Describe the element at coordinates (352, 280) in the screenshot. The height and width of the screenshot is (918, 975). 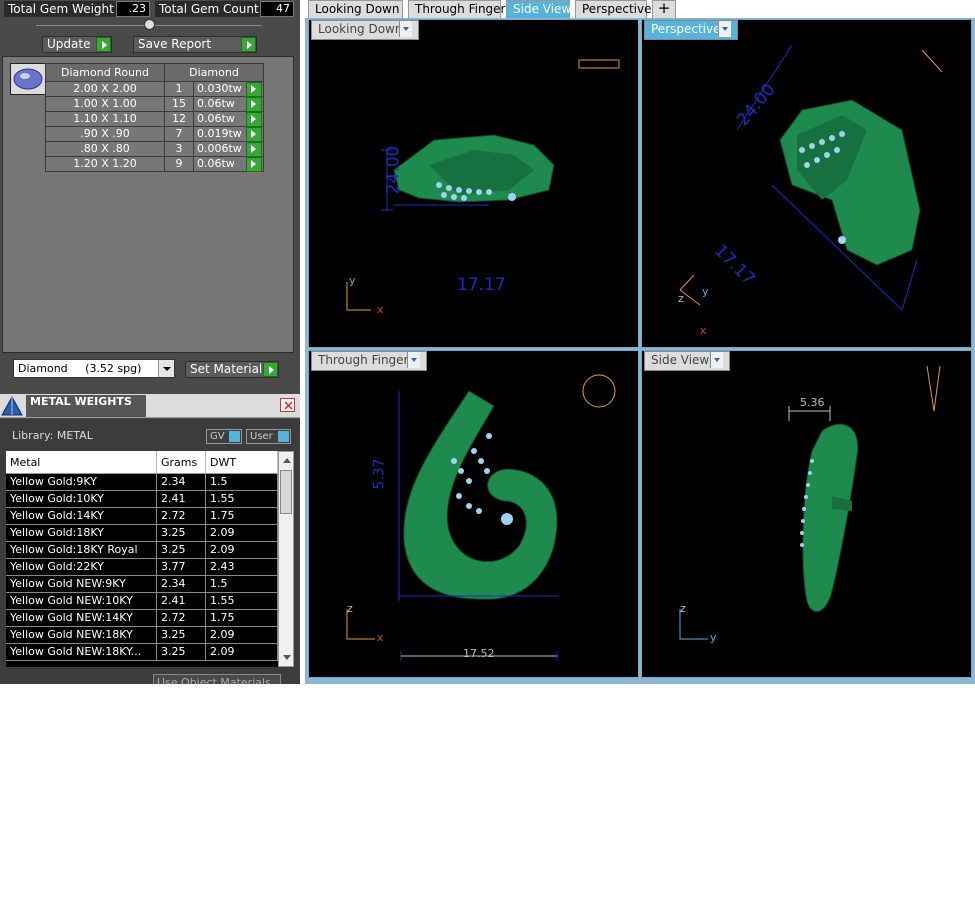
I see `looking-down-axis-y: y` at that location.